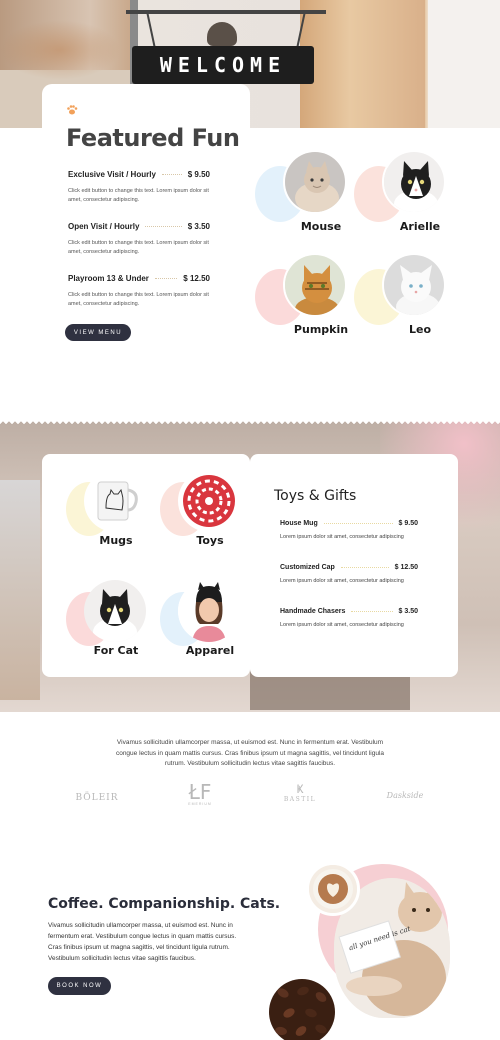  I want to click on apparel-image, so click(209, 611).